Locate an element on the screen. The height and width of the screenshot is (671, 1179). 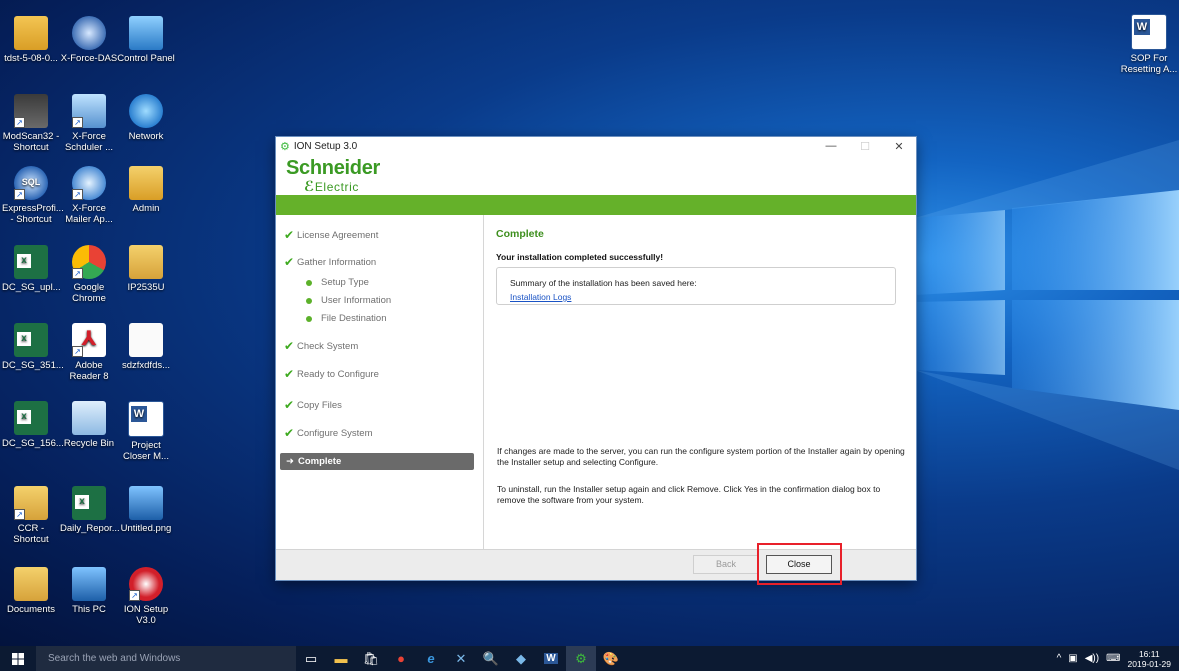
clock: 16:11 2019-01-29 is located at coordinates (1149, 659).